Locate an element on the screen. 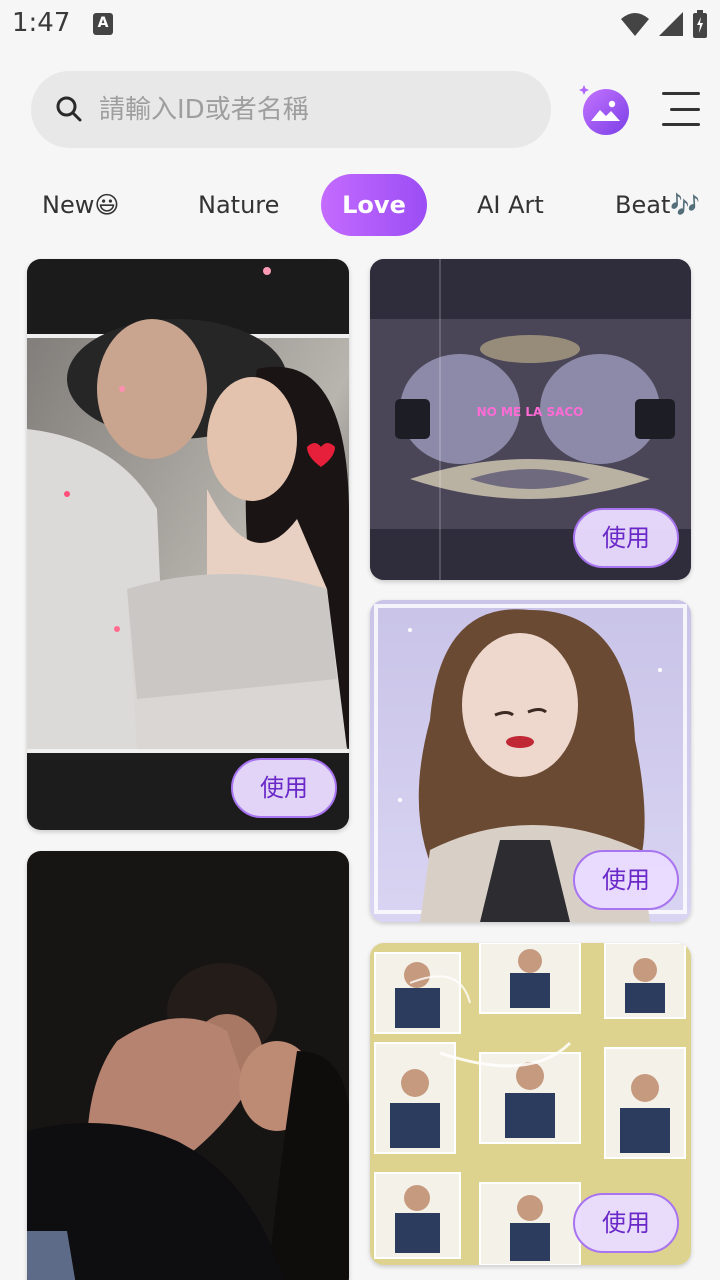 The height and width of the screenshot is (1280, 720). category-tabs: New😃 Nature Love AI Art Beat🎶 is located at coordinates (360, 206).